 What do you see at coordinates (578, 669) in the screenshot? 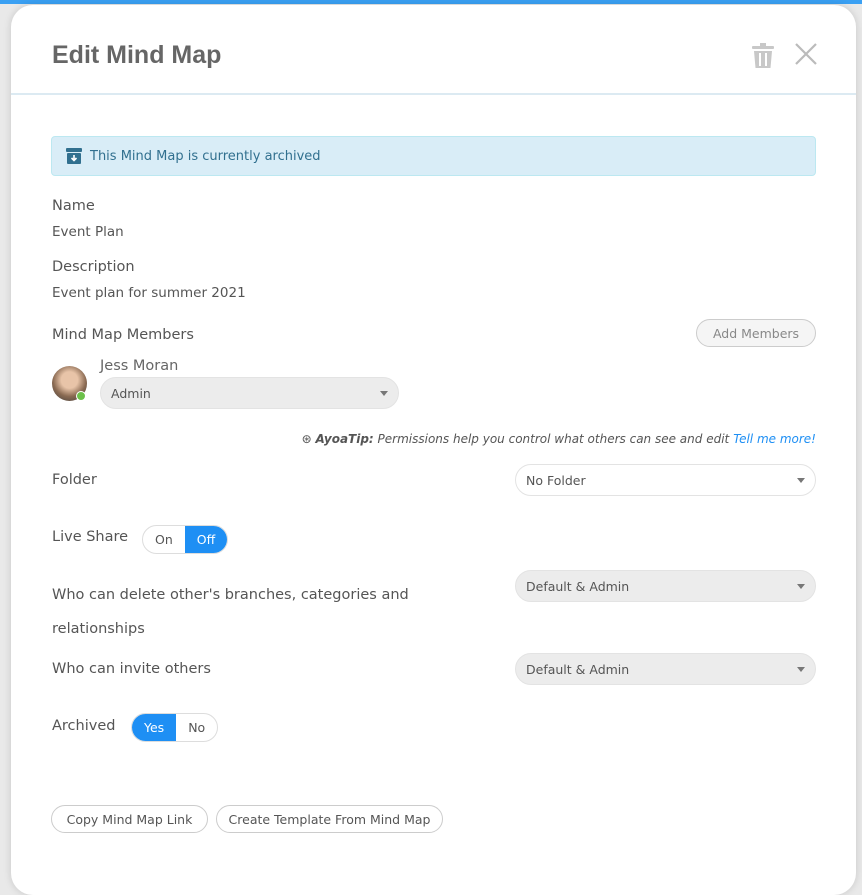
I see `invite-permission-value: Default & Admin` at bounding box center [578, 669].